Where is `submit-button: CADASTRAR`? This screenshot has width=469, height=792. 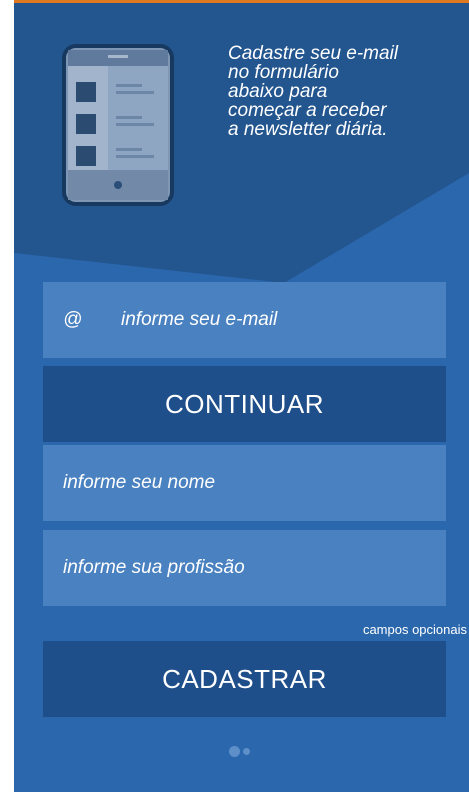
submit-button: CADASTRAR is located at coordinates (244, 679).